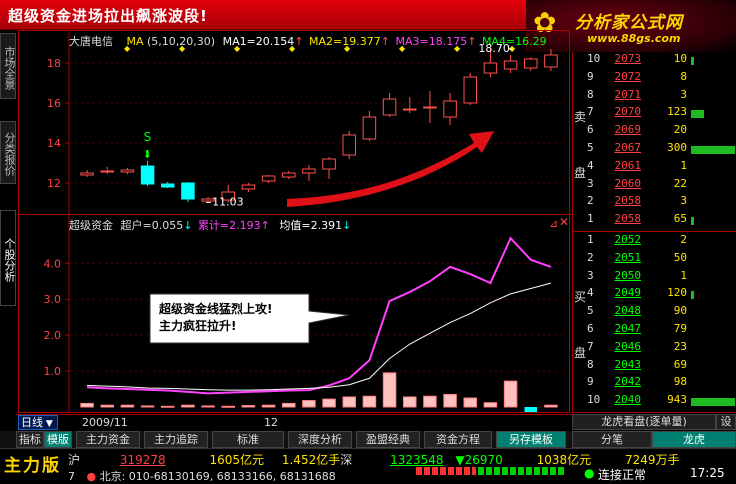 The width and height of the screenshot is (736, 484). Describe the element at coordinates (654, 384) in the screenshot. I see `buy-row: 9 2042 98` at that location.